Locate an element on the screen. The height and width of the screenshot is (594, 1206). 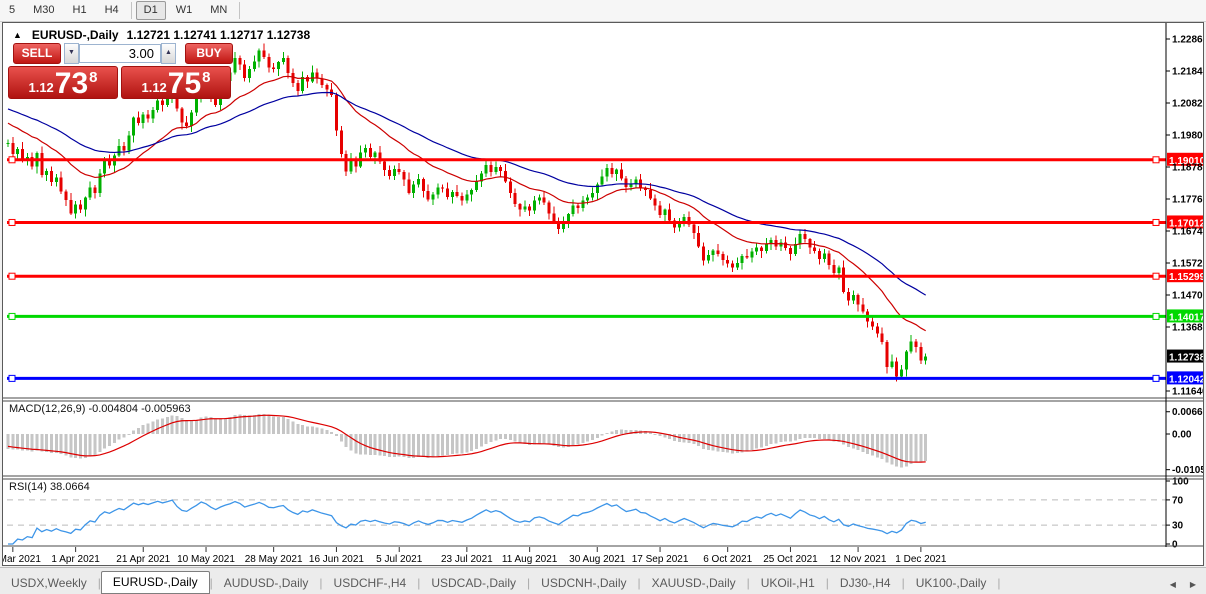
current-price-box: 1.12738 is located at coordinates (1185, 356).